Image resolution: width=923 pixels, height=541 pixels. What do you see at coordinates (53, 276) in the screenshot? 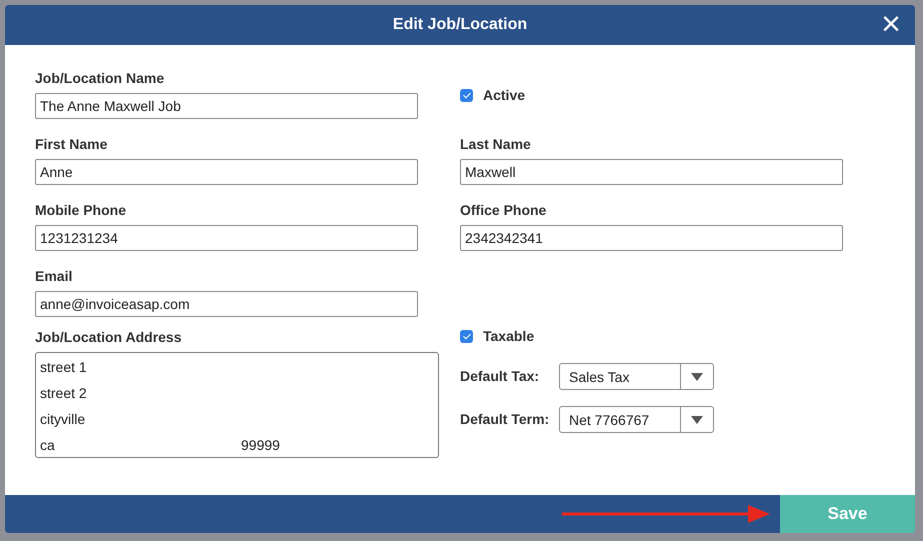
I see `field-label: Email` at bounding box center [53, 276].